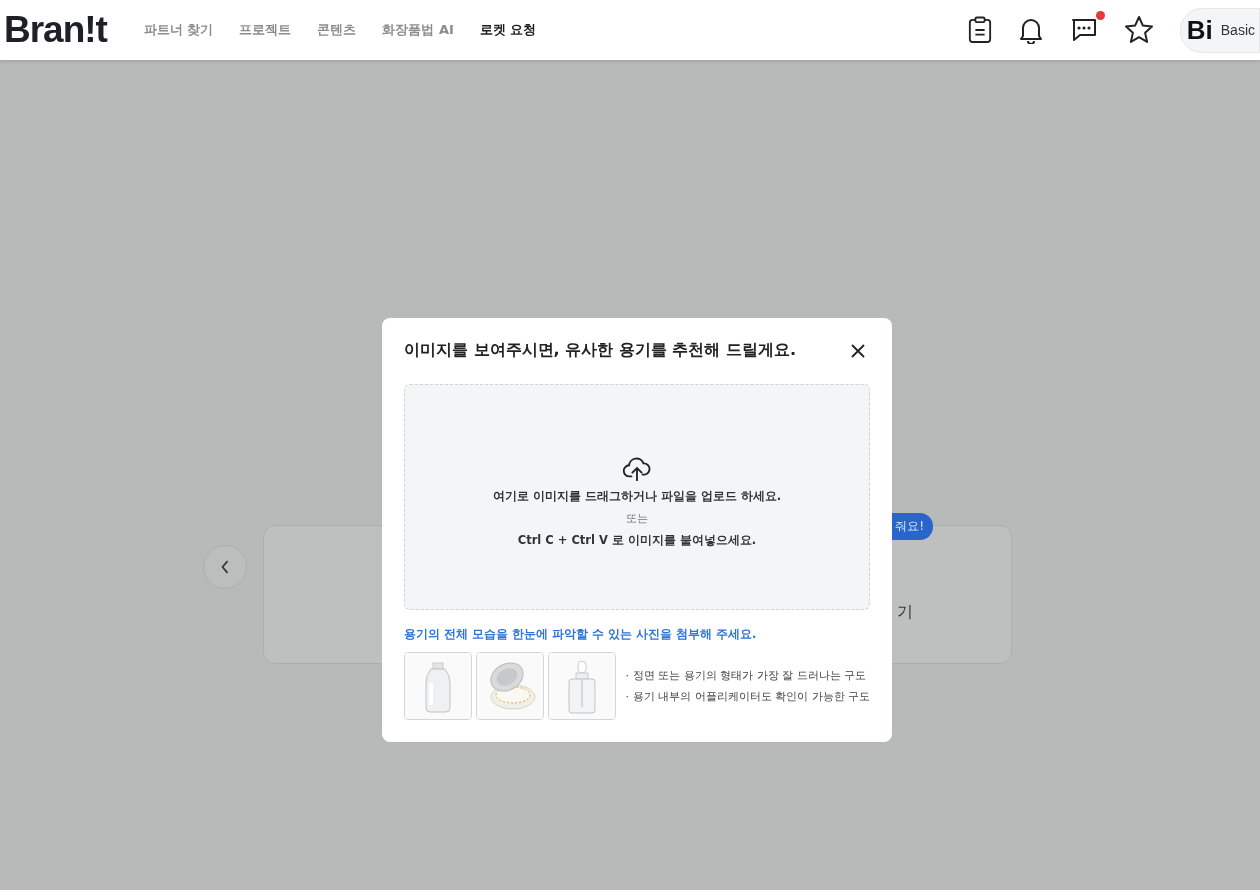 The image size is (1260, 890). Describe the element at coordinates (637, 469) in the screenshot. I see `cloud-upload-icon` at that location.